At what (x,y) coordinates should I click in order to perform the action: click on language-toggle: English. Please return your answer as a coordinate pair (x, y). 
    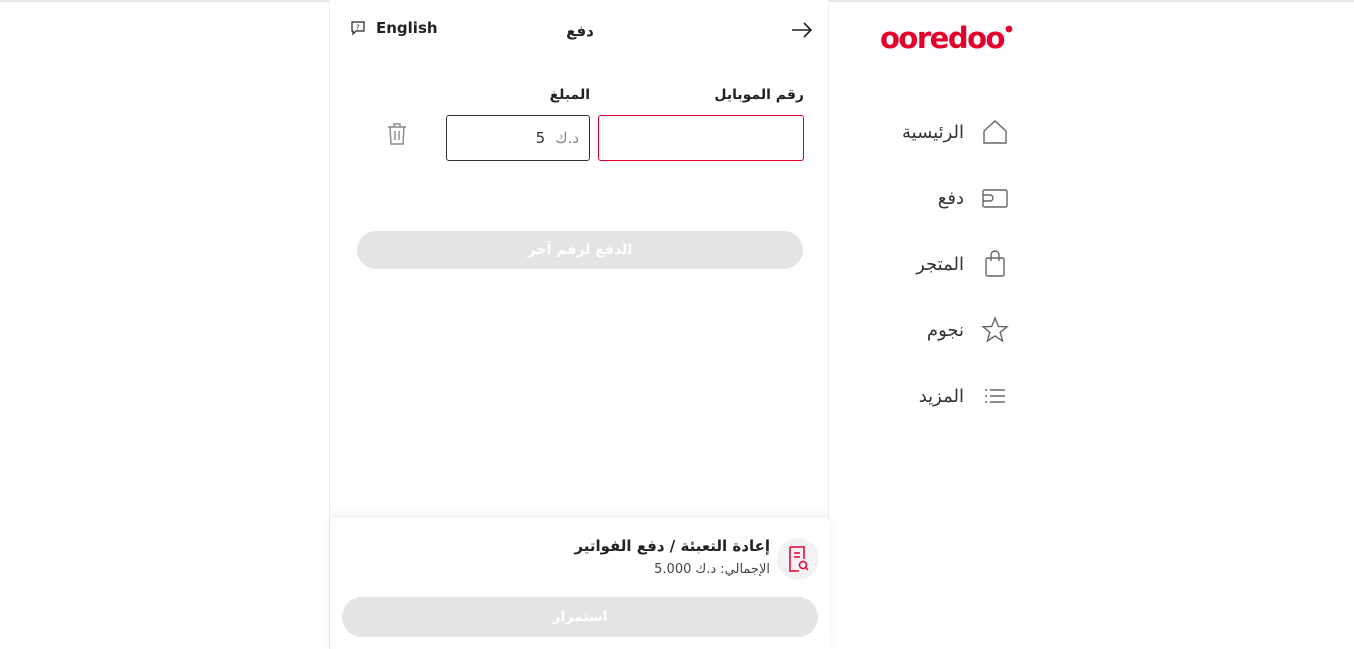
    Looking at the image, I should click on (407, 28).